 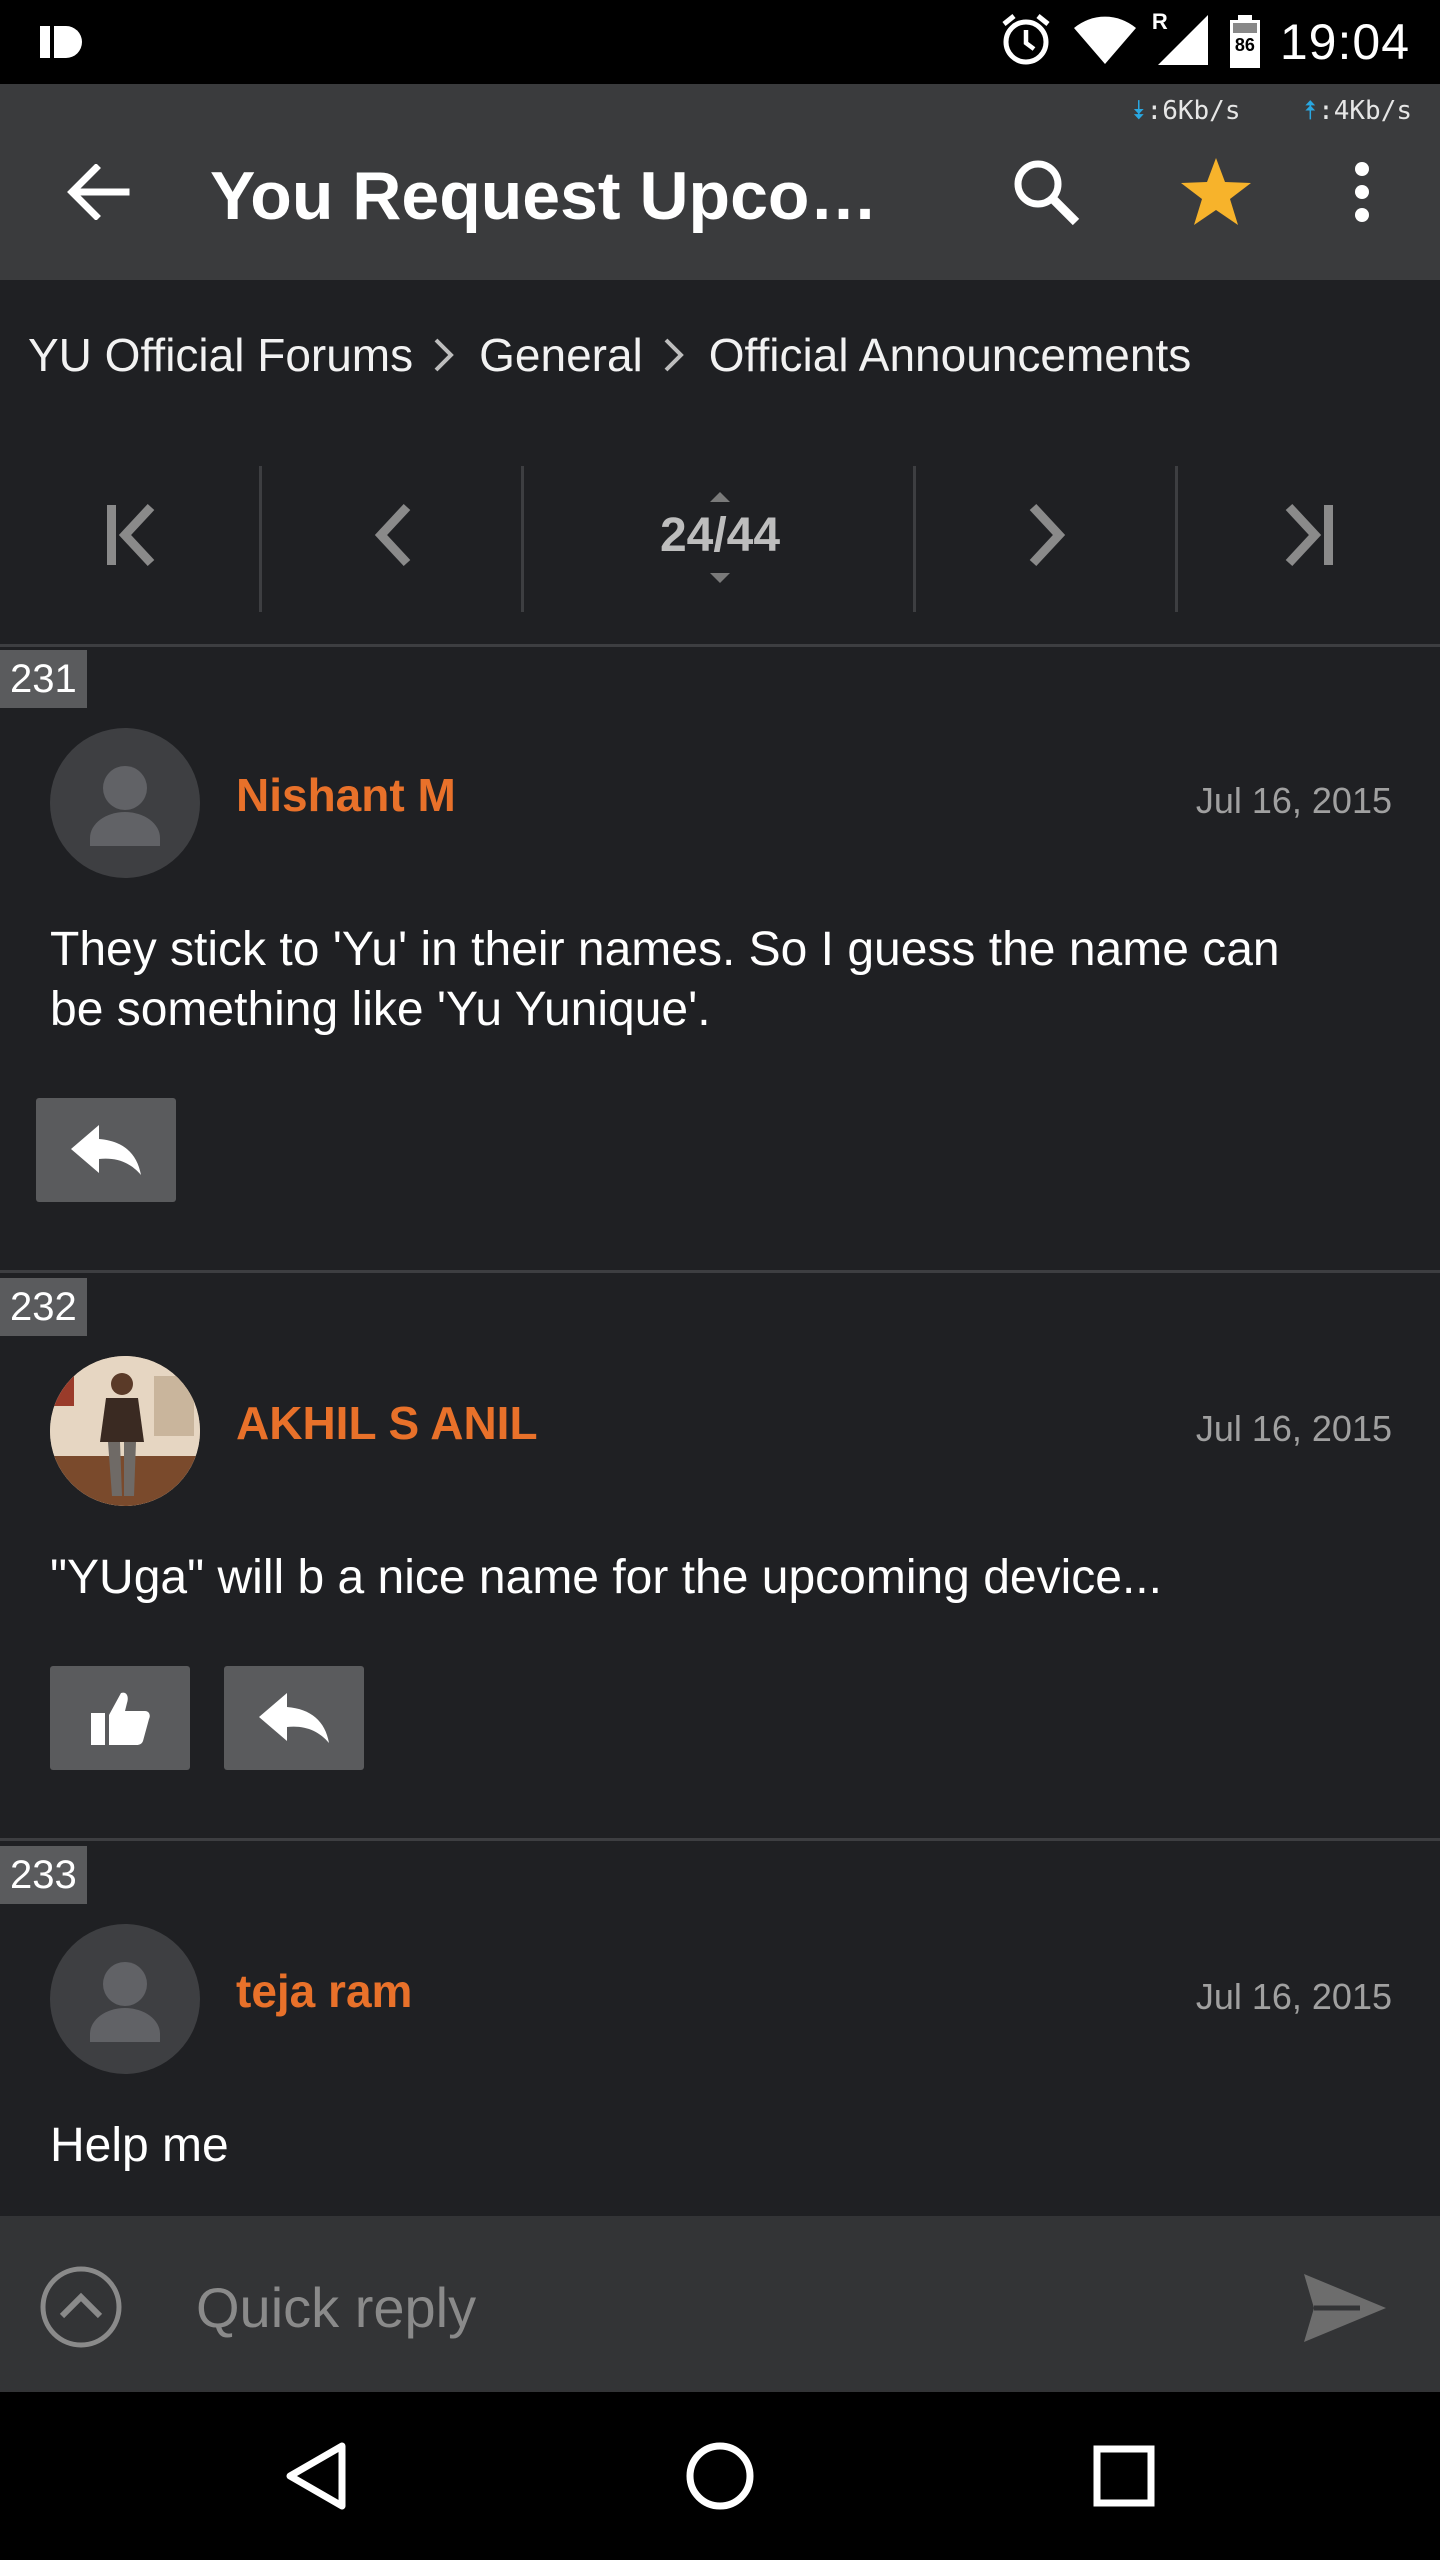 I want to click on user-photo, so click(x=125, y=1431).